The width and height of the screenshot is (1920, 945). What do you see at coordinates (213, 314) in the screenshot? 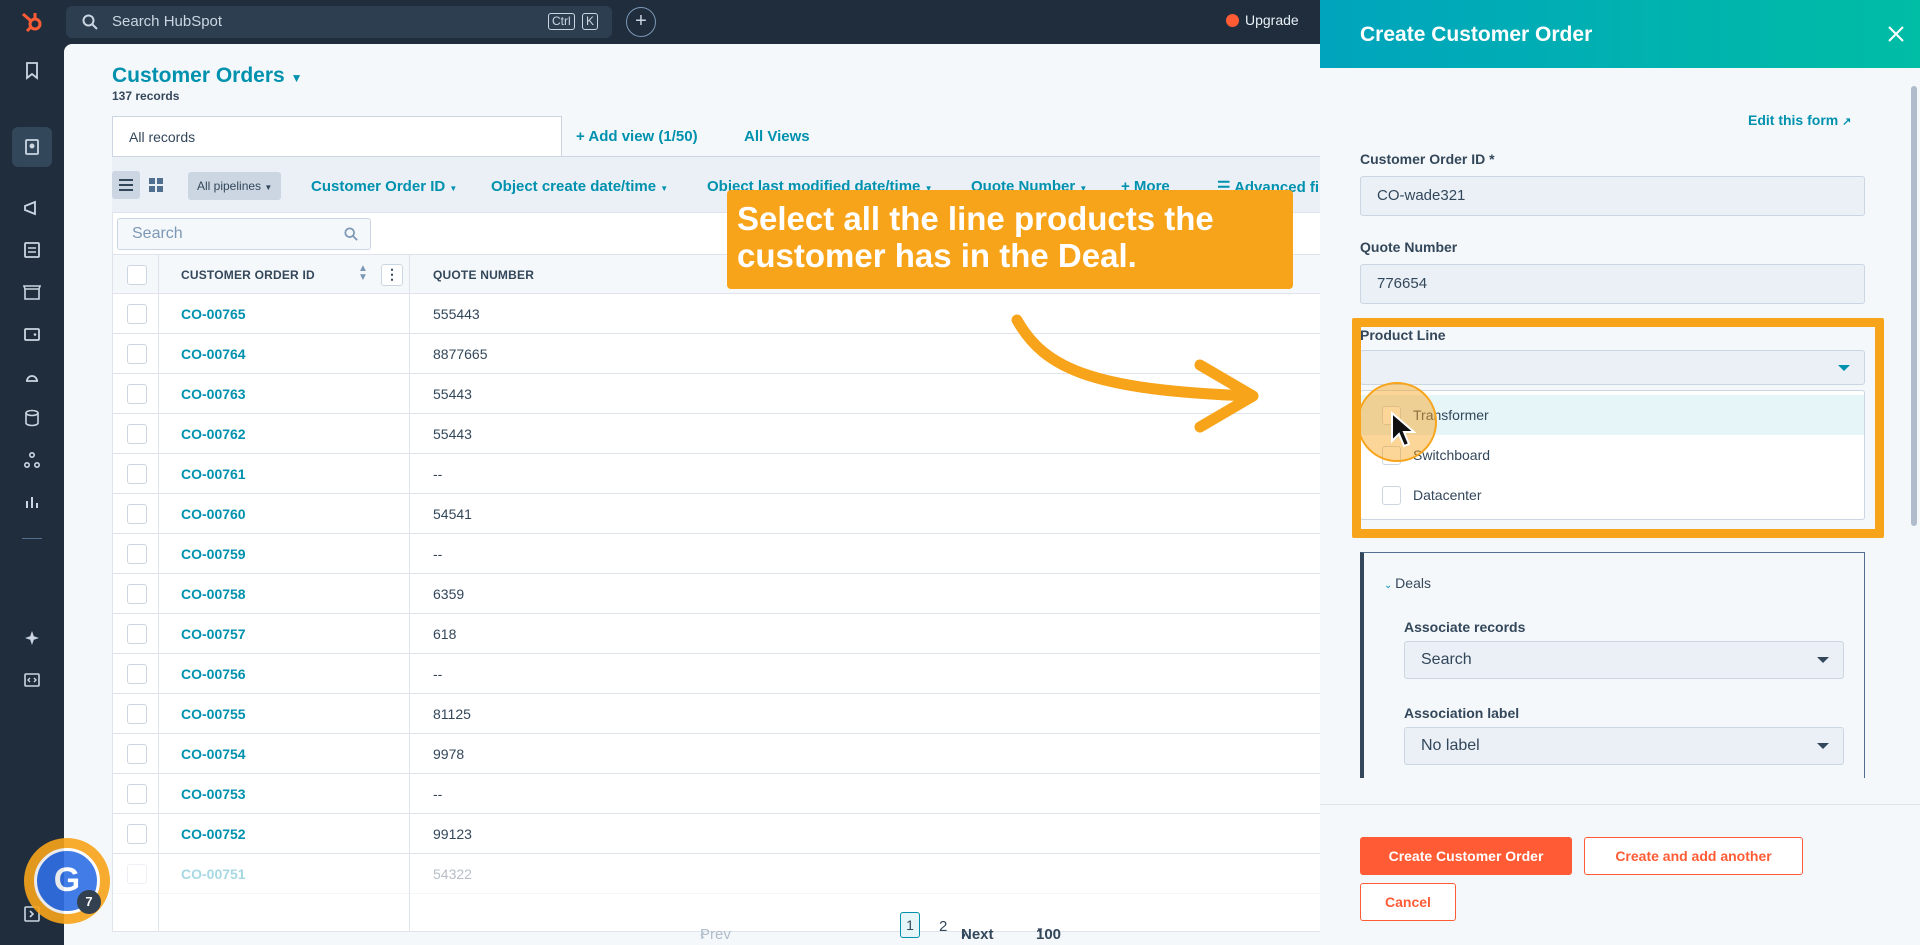
I see `order-id-link: CO-00765` at bounding box center [213, 314].